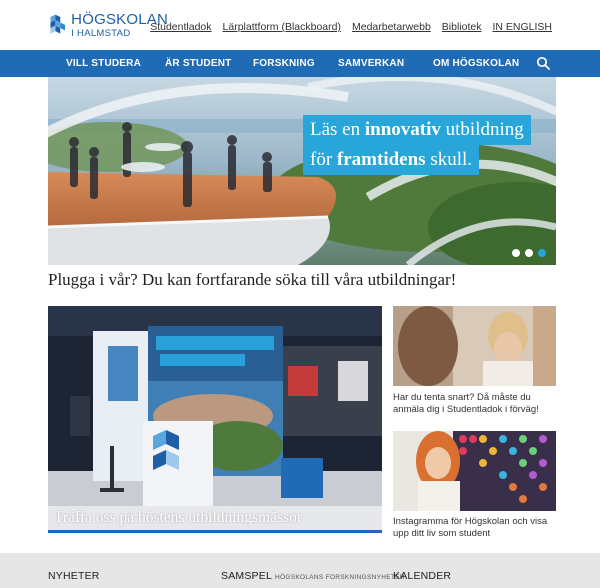 The image size is (600, 588). What do you see at coordinates (391, 27) in the screenshot?
I see `toplink-medarbetarwebb: Medarbetarwebb` at bounding box center [391, 27].